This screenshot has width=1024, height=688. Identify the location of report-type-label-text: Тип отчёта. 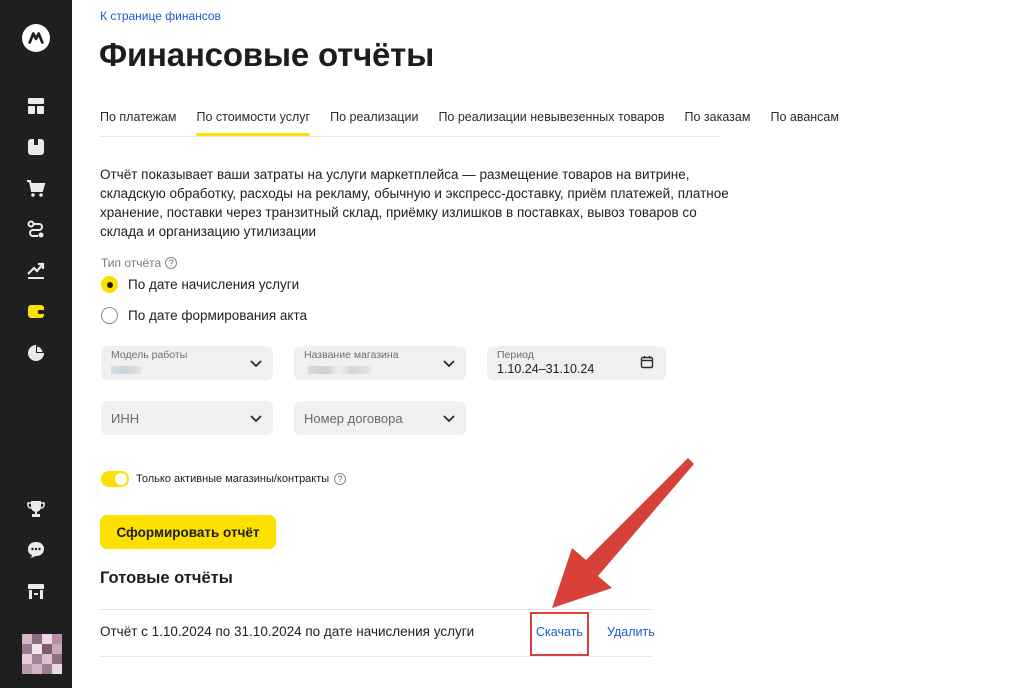
(131, 263).